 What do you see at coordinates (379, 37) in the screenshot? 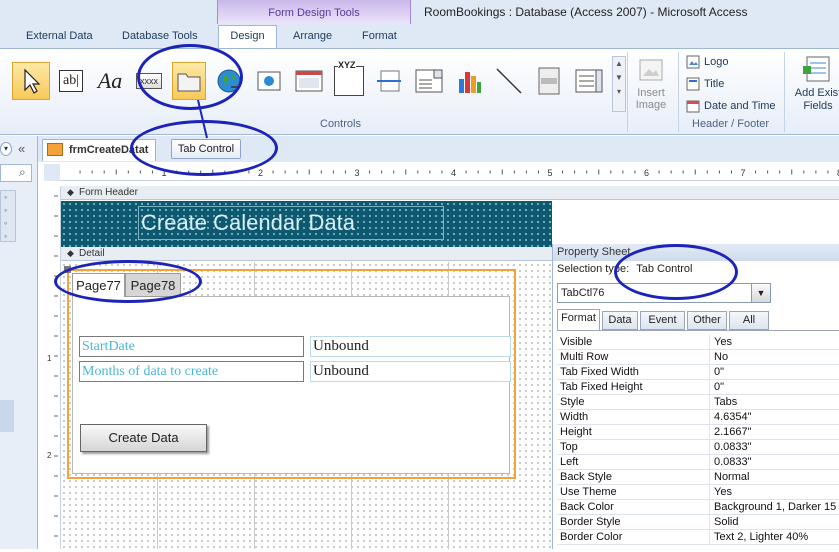
I see `tab-format: Format` at bounding box center [379, 37].